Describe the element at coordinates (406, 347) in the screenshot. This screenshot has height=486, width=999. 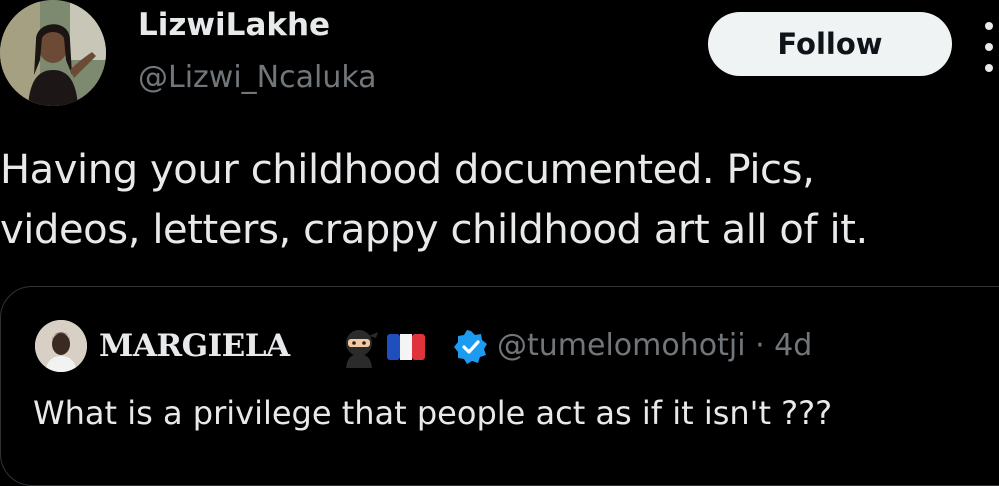
I see `flag-france-emoji` at that location.